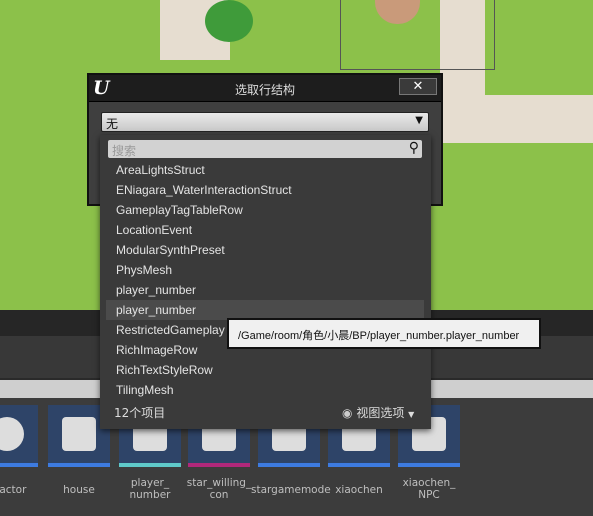 The image size is (593, 516). What do you see at coordinates (265, 122) in the screenshot?
I see `row-struct-combobox: 无 ▼` at bounding box center [265, 122].